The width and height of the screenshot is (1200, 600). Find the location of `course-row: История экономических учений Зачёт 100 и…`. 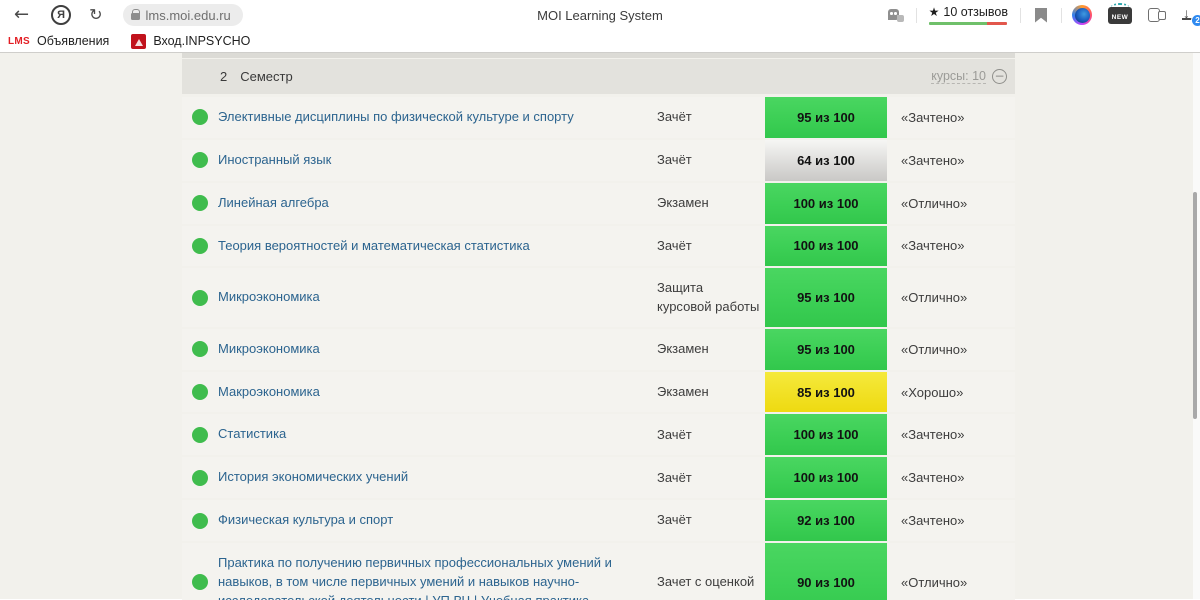

course-row: История экономических учений Зачёт 100 и… is located at coordinates (598, 478).